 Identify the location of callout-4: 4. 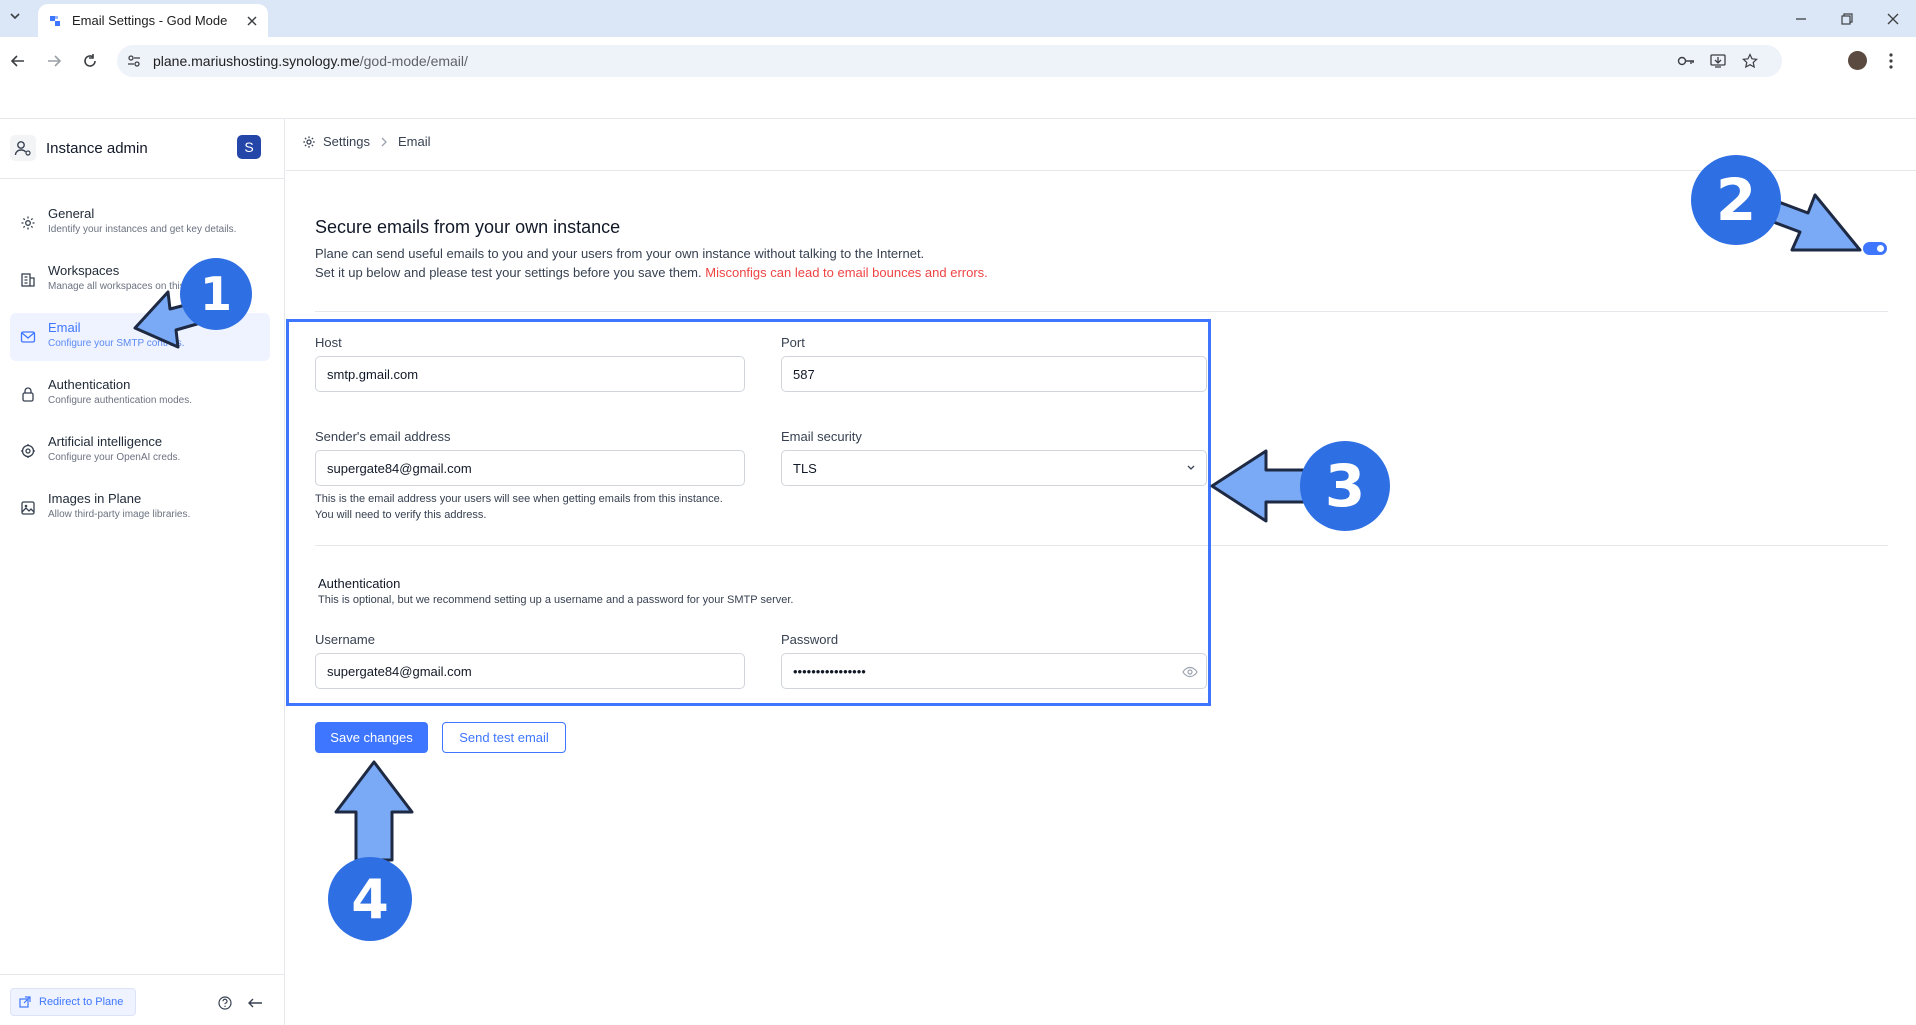
(370, 899).